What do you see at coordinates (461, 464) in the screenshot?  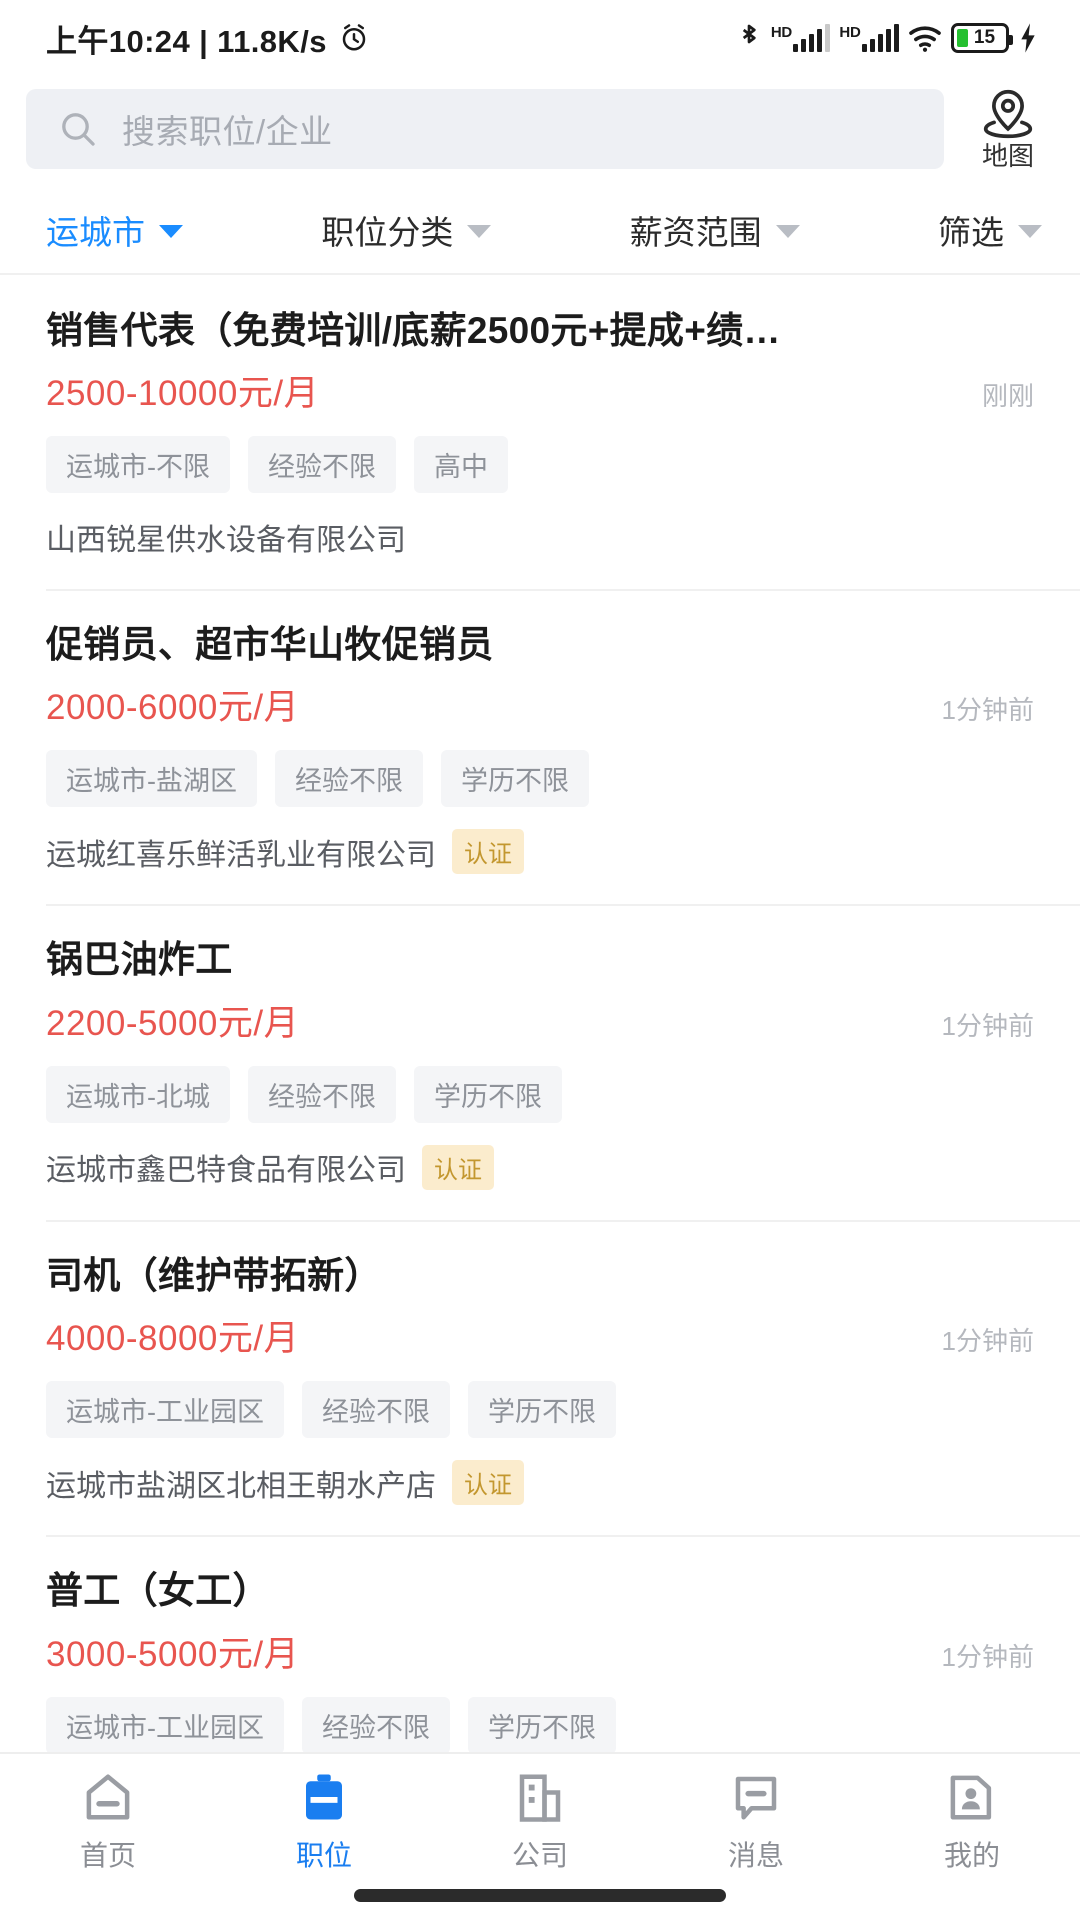 I see `job-tag-education: 高中` at bounding box center [461, 464].